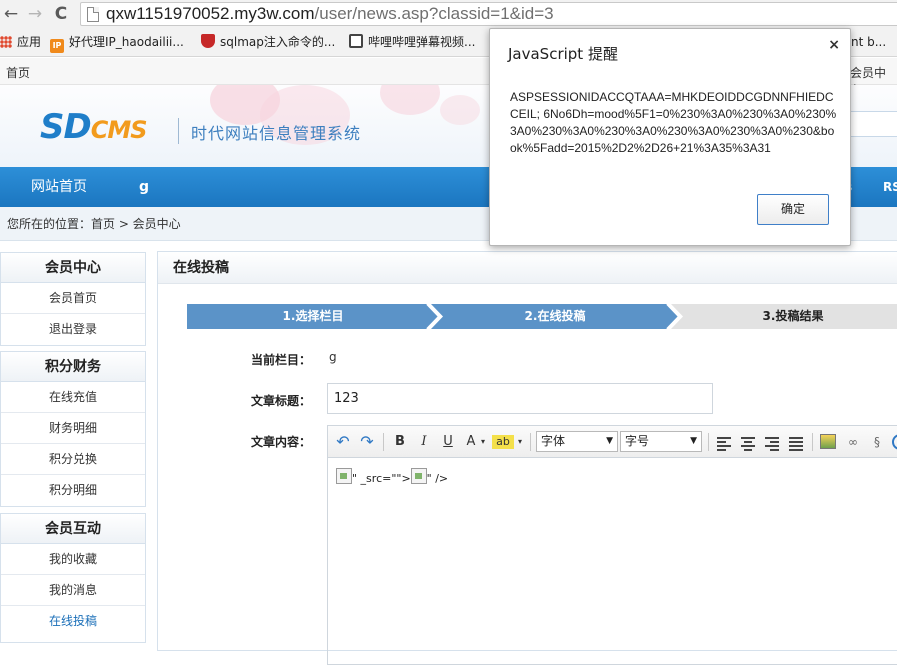  I want to click on sidebar-item-online-submit: 在线投稿, so click(73, 621).